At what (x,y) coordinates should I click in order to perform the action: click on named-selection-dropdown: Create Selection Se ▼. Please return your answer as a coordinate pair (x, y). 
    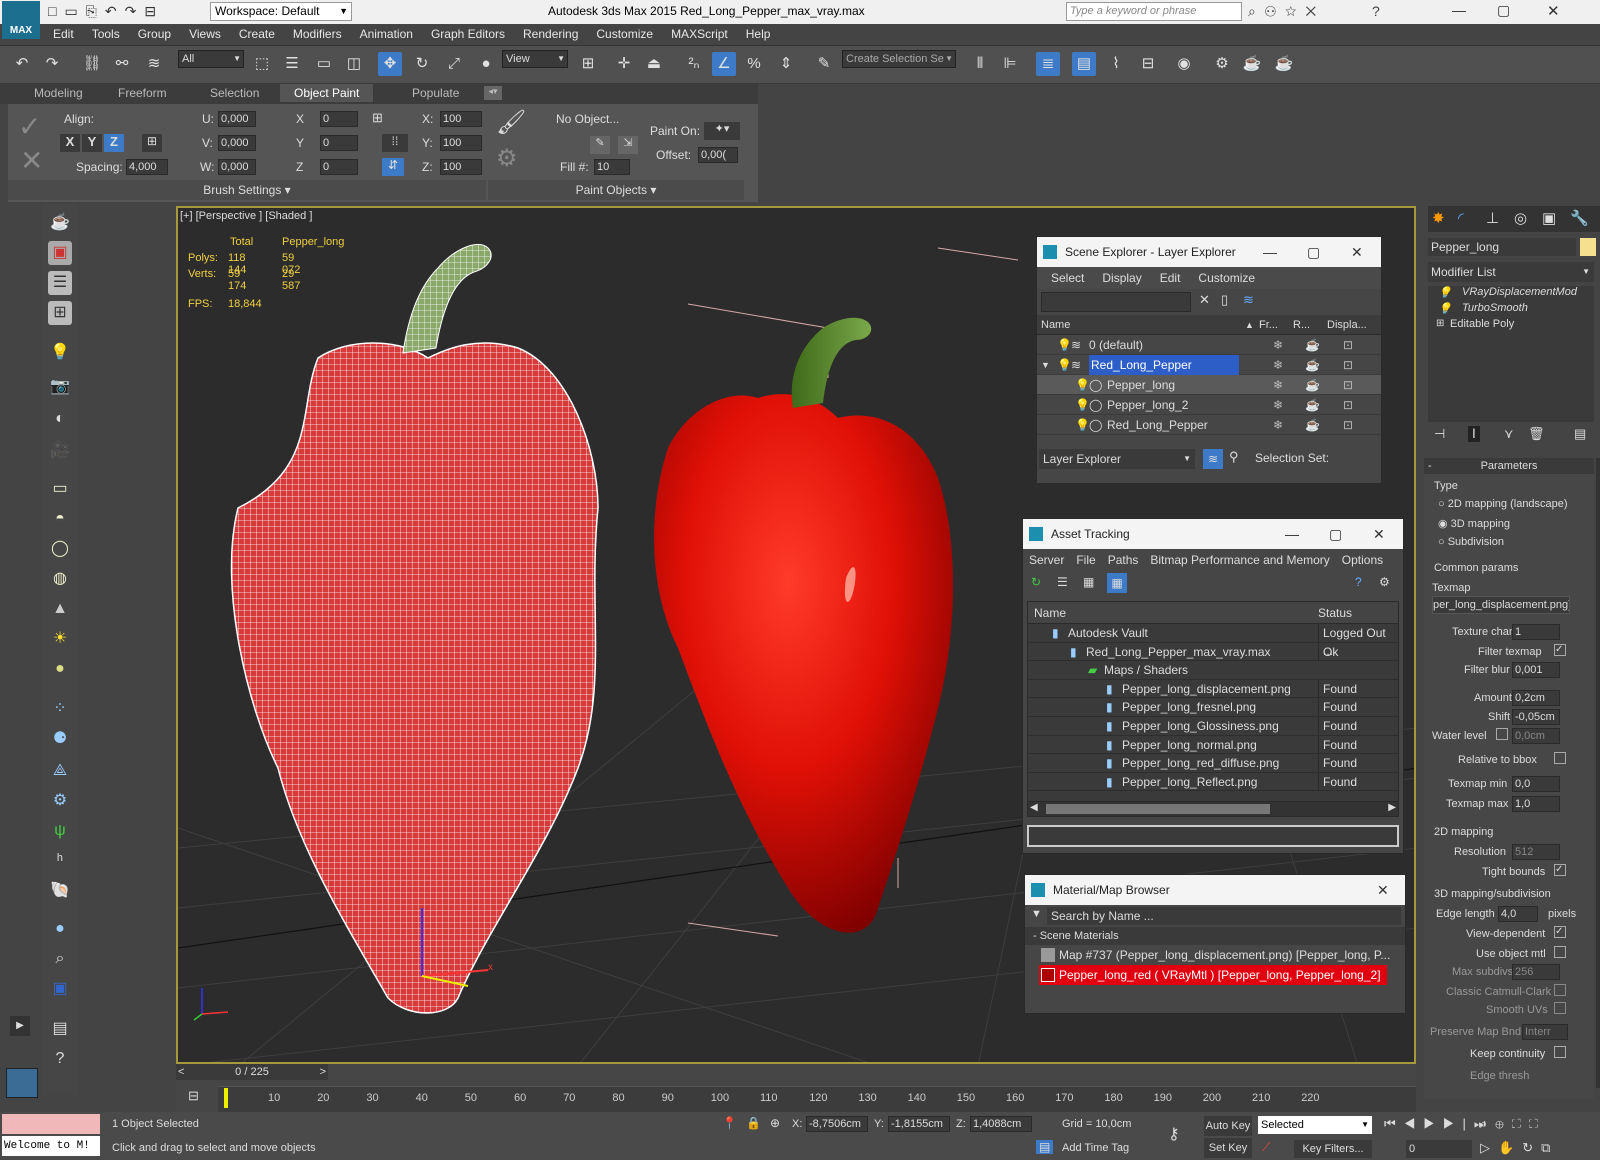
    Looking at the image, I should click on (899, 59).